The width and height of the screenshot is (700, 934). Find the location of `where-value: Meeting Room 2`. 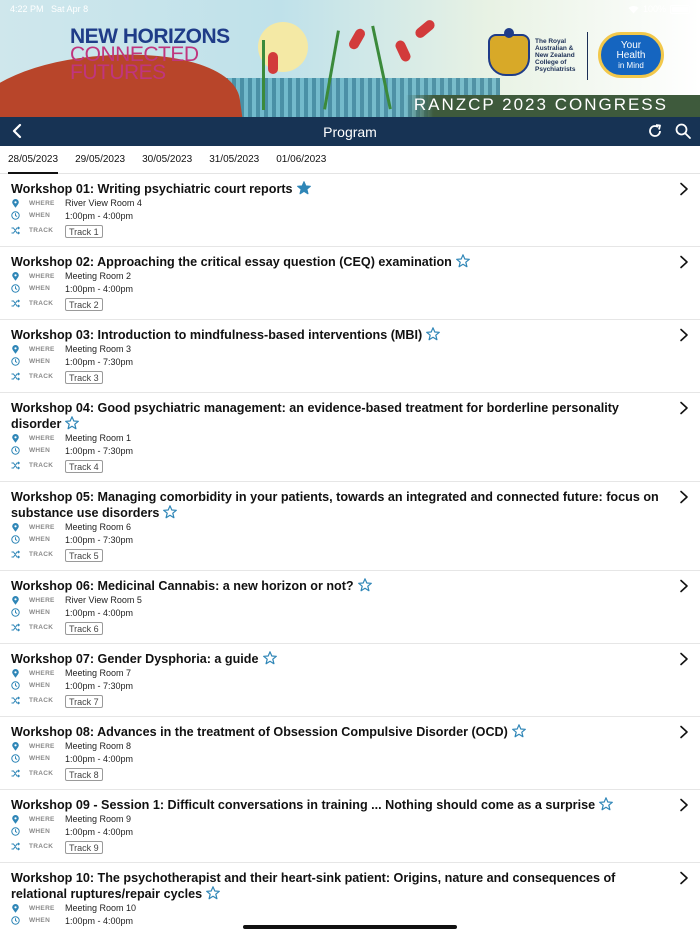

where-value: Meeting Room 2 is located at coordinates (98, 276).